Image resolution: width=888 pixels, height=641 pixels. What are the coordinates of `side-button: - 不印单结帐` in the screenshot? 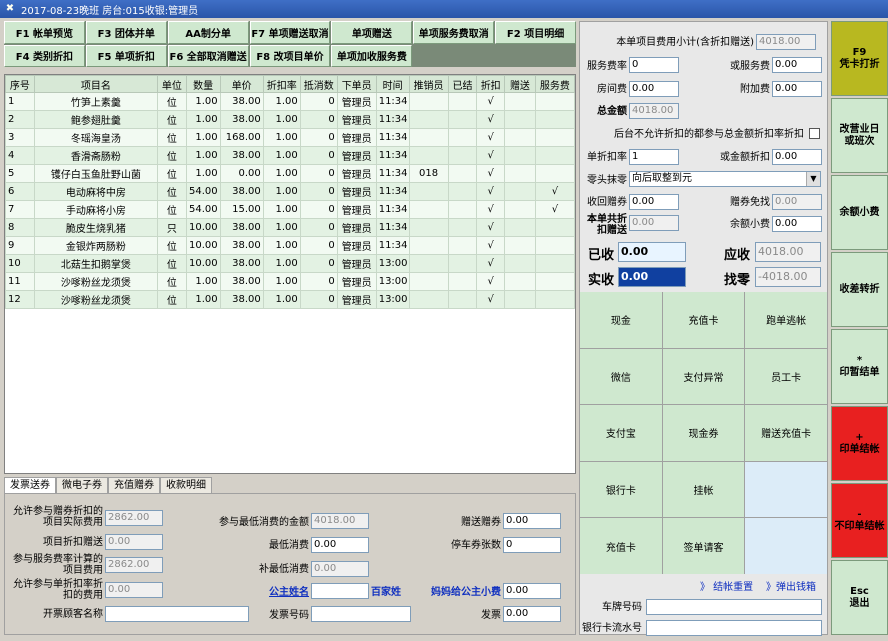 It's located at (859, 520).